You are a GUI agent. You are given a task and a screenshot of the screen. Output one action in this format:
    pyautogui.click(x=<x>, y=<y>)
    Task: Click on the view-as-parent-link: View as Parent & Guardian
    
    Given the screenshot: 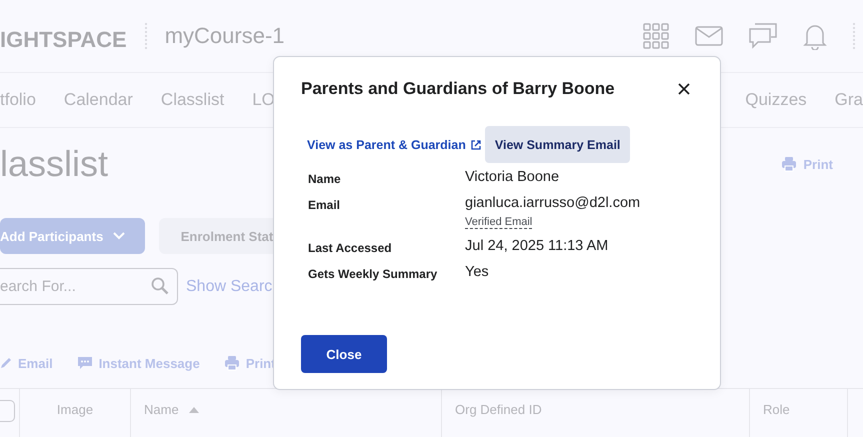 What is the action you would take?
    pyautogui.click(x=394, y=145)
    